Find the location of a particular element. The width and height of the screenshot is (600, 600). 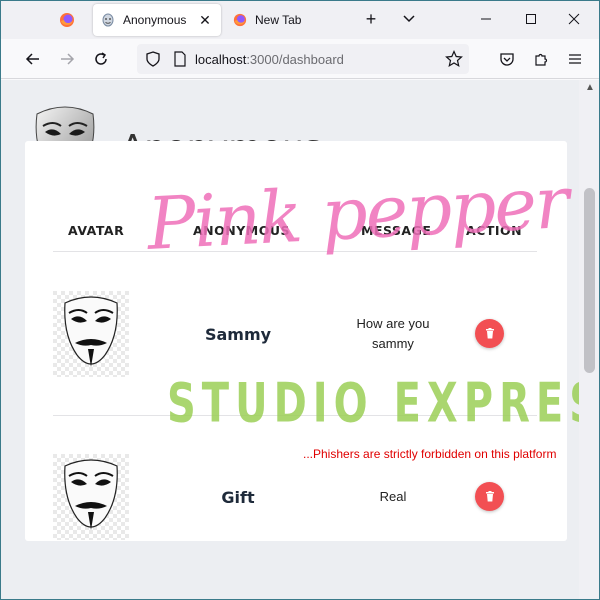

url-path: :3000/dashboard is located at coordinates (295, 59).